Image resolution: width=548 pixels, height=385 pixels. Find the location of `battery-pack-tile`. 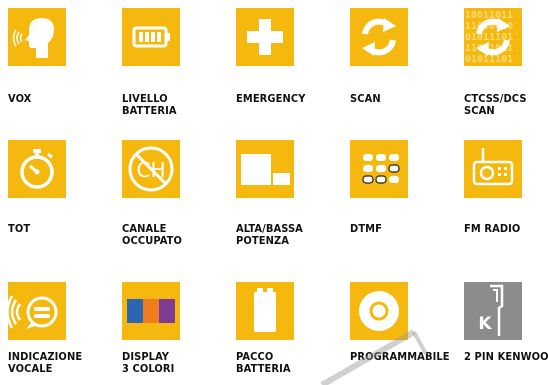

battery-pack-tile is located at coordinates (265, 311).